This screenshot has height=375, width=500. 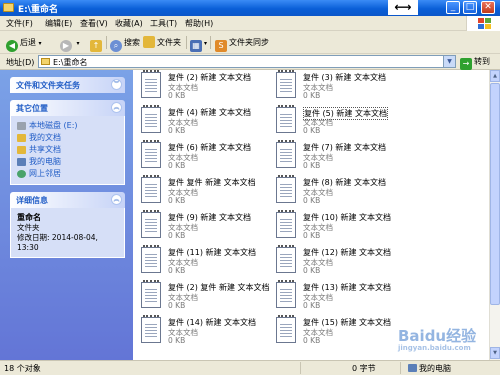 I want to click on expand-chevron-icon: ︾, so click(x=116, y=84).